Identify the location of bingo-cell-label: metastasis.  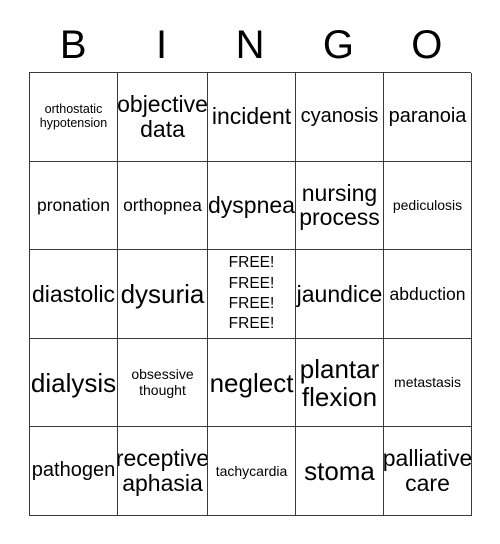
(427, 382).